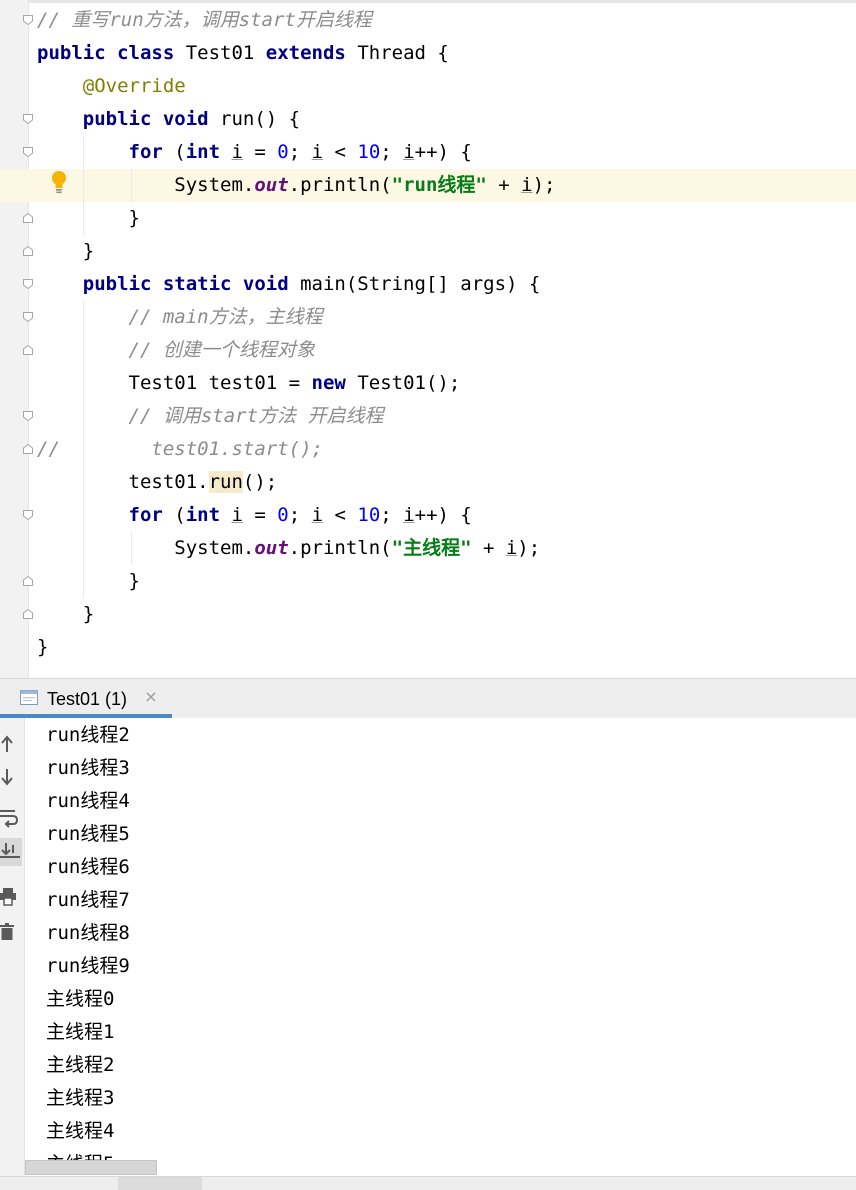 The width and height of the screenshot is (856, 1190). What do you see at coordinates (111, 53) in the screenshot?
I see `code-token: public class` at bounding box center [111, 53].